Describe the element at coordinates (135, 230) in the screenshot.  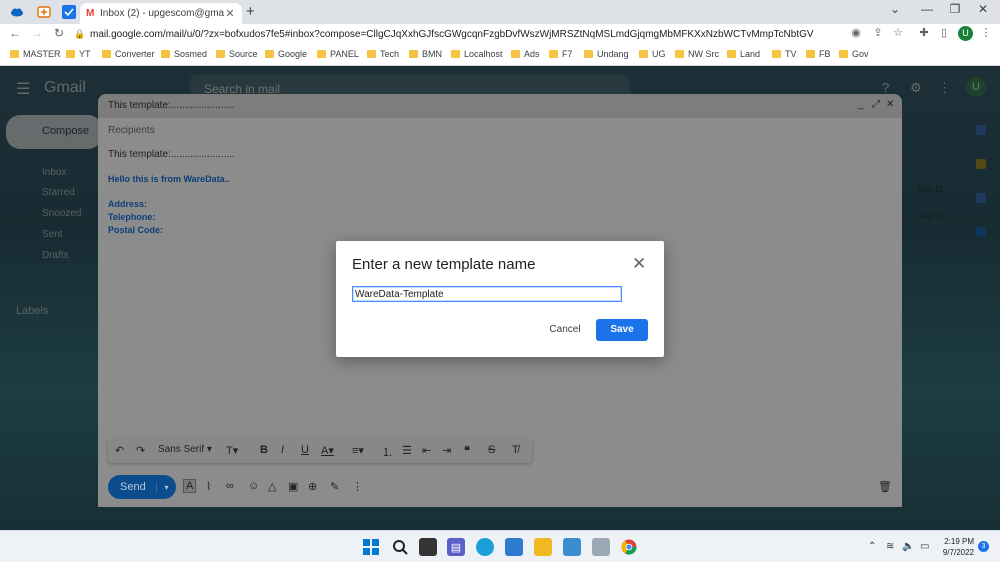
I see `body-postal-label: Postal Code:` at that location.